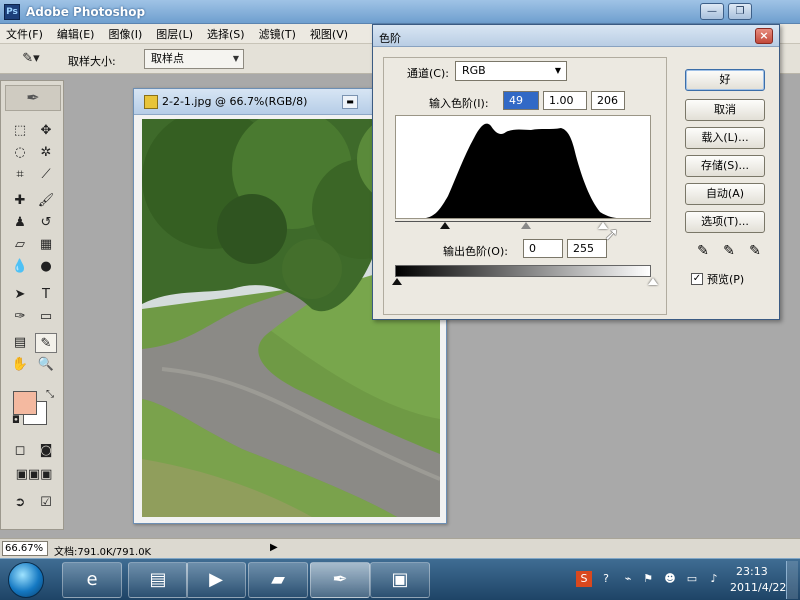  I want to click on media-player-icon: ▶, so click(216, 580).